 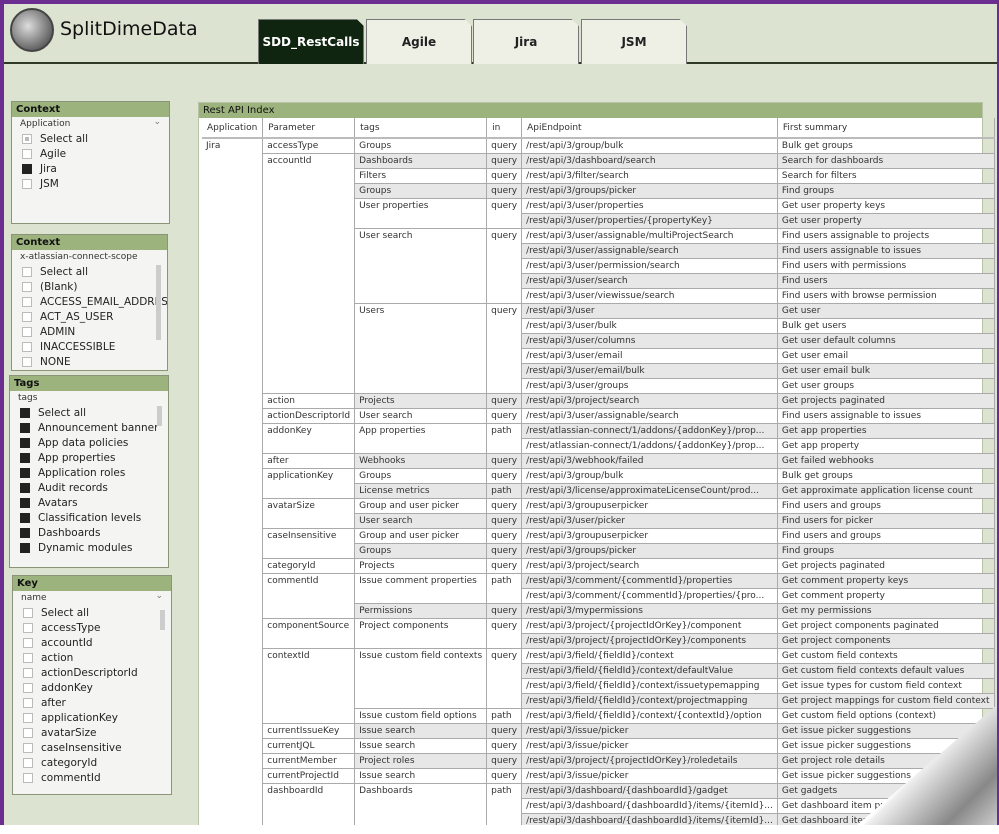 What do you see at coordinates (504, 761) in the screenshot?
I see `cell-in: query` at bounding box center [504, 761].